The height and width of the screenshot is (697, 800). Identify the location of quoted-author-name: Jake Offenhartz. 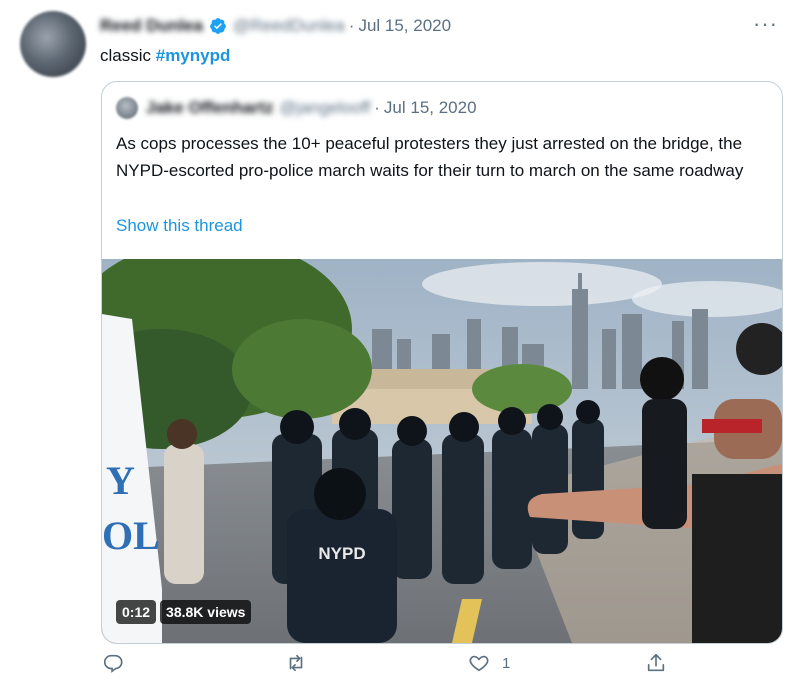
(210, 107).